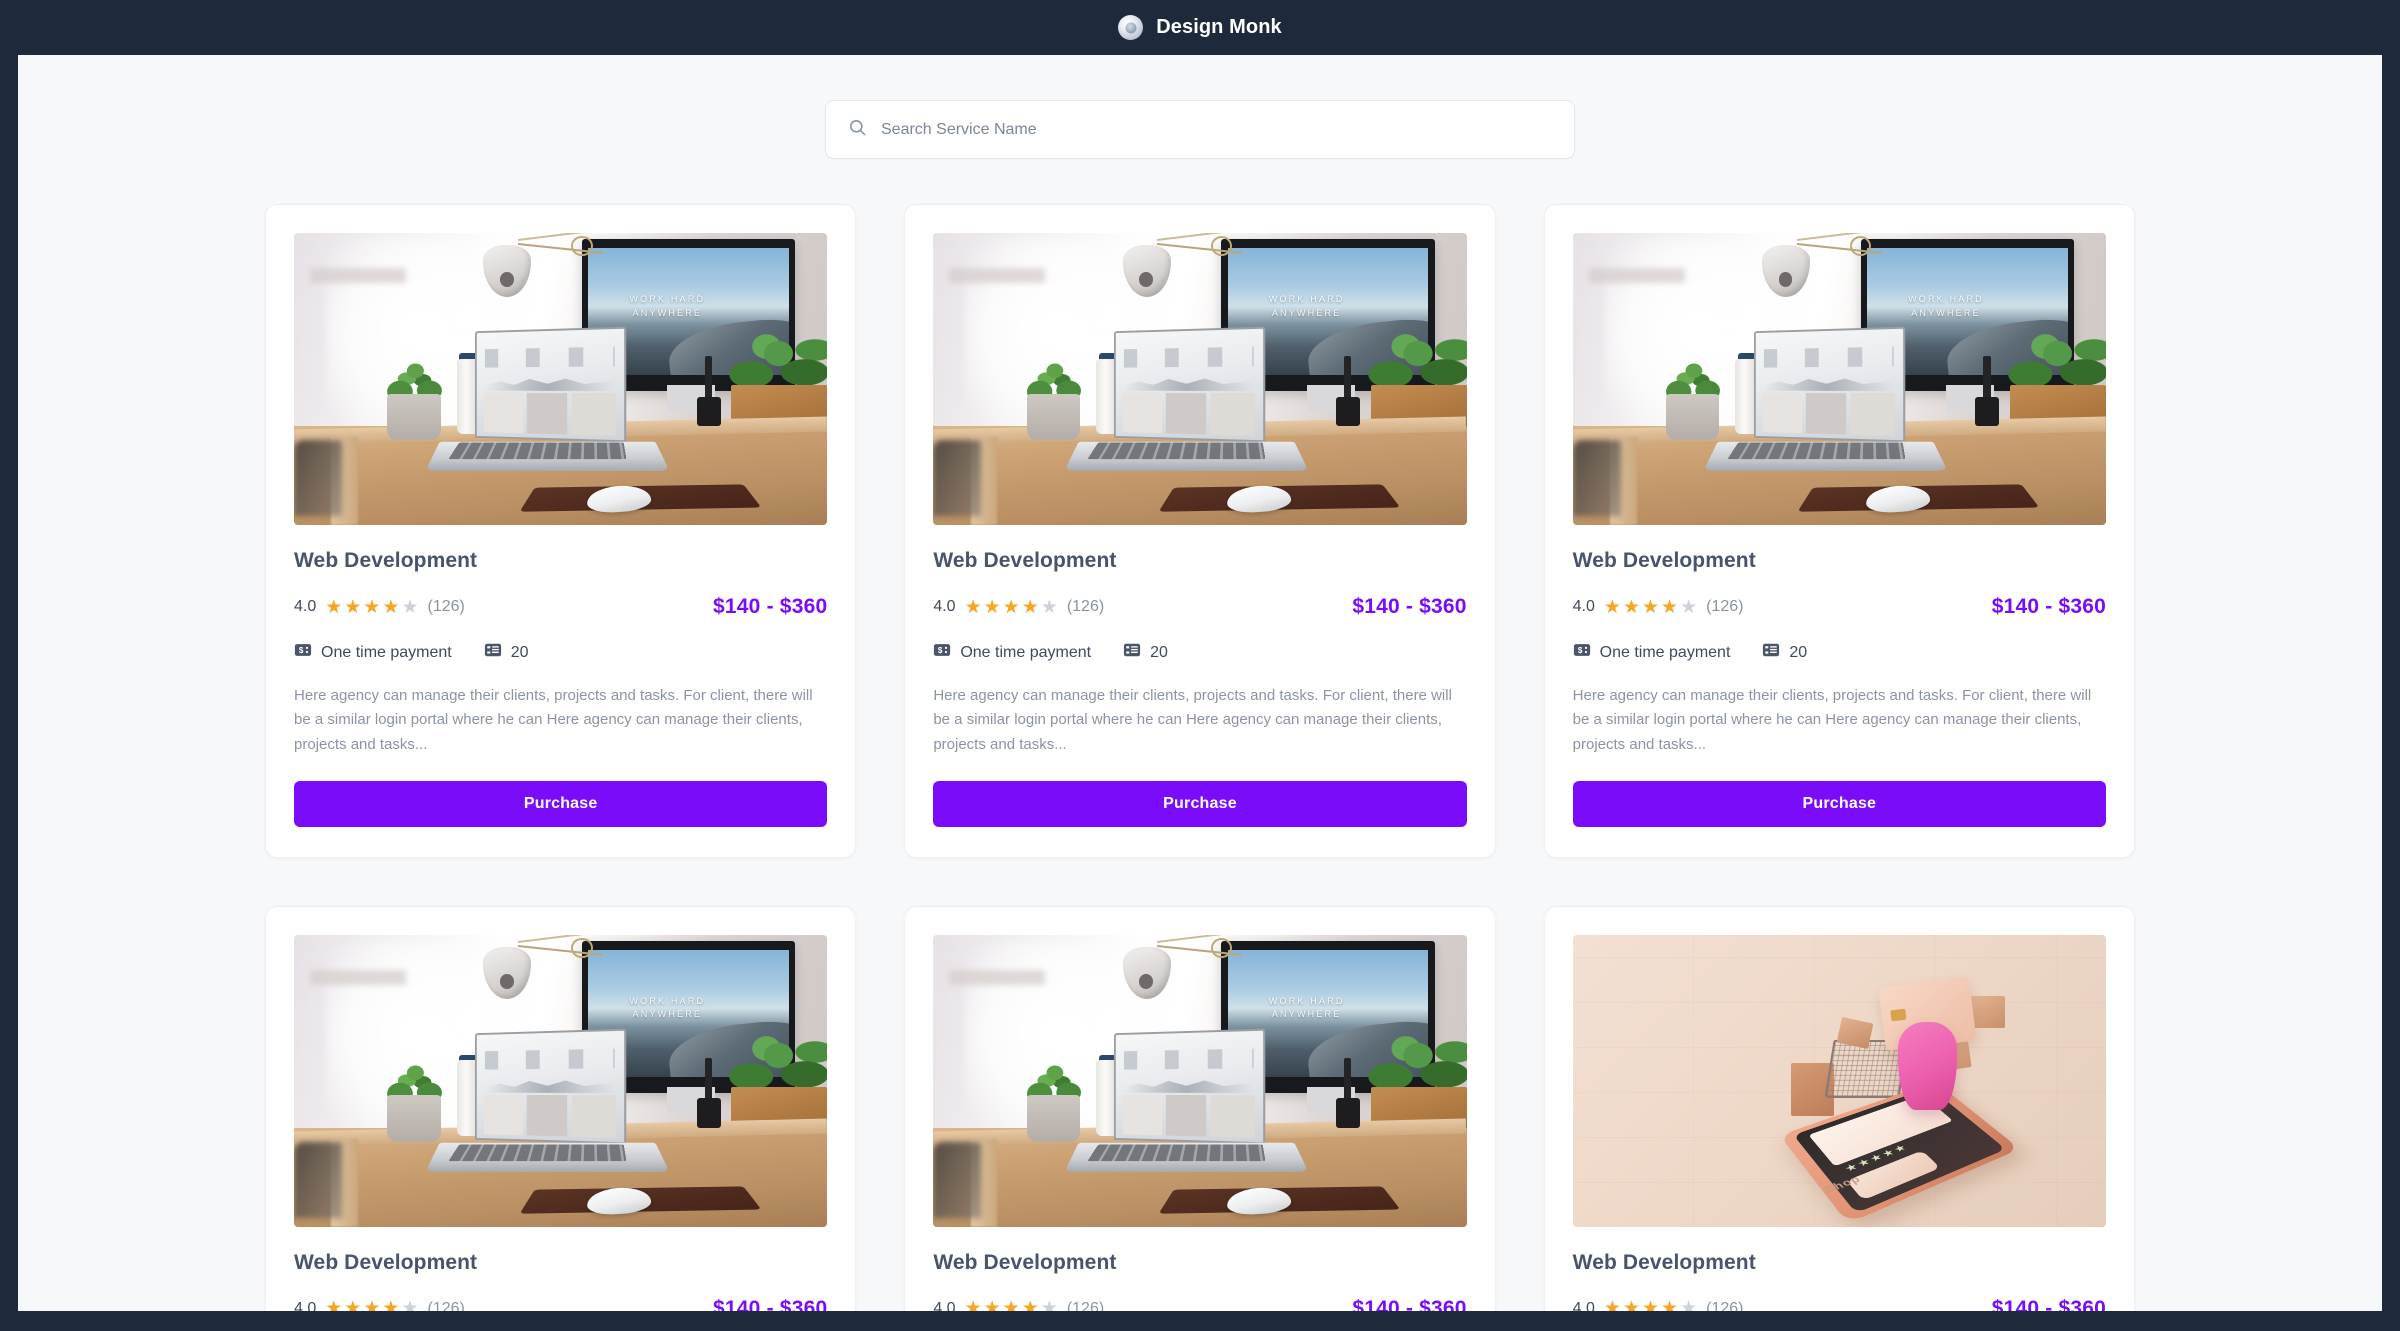 The height and width of the screenshot is (1331, 2400). I want to click on search-box, so click(1200, 129).